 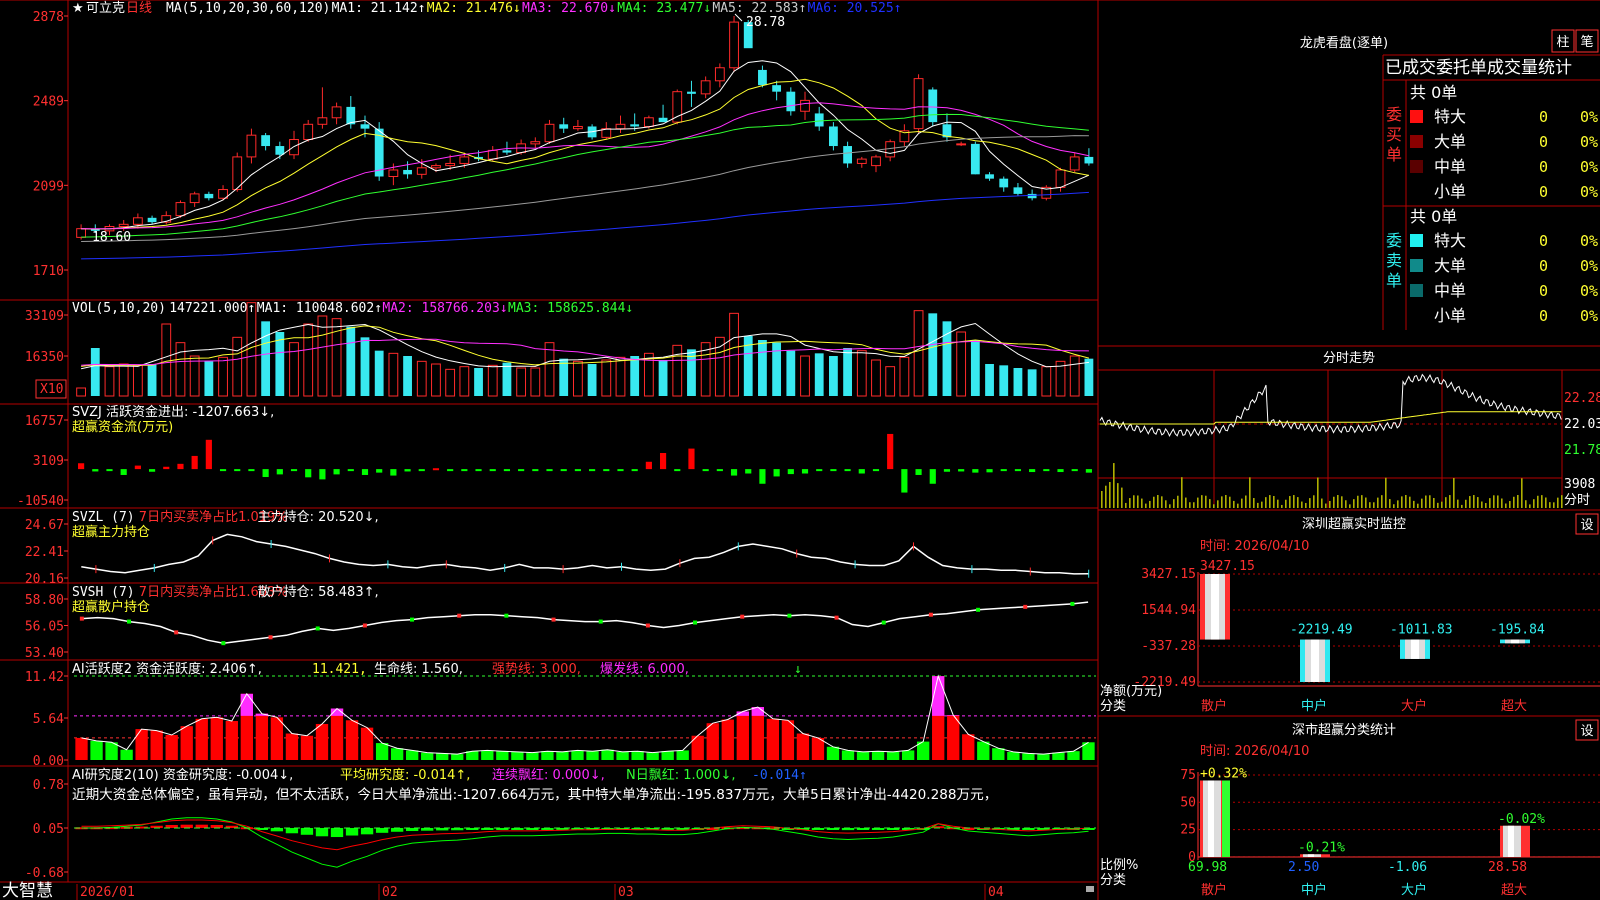 What do you see at coordinates (292, 831) in the screenshot?
I see `research-bar` at bounding box center [292, 831].